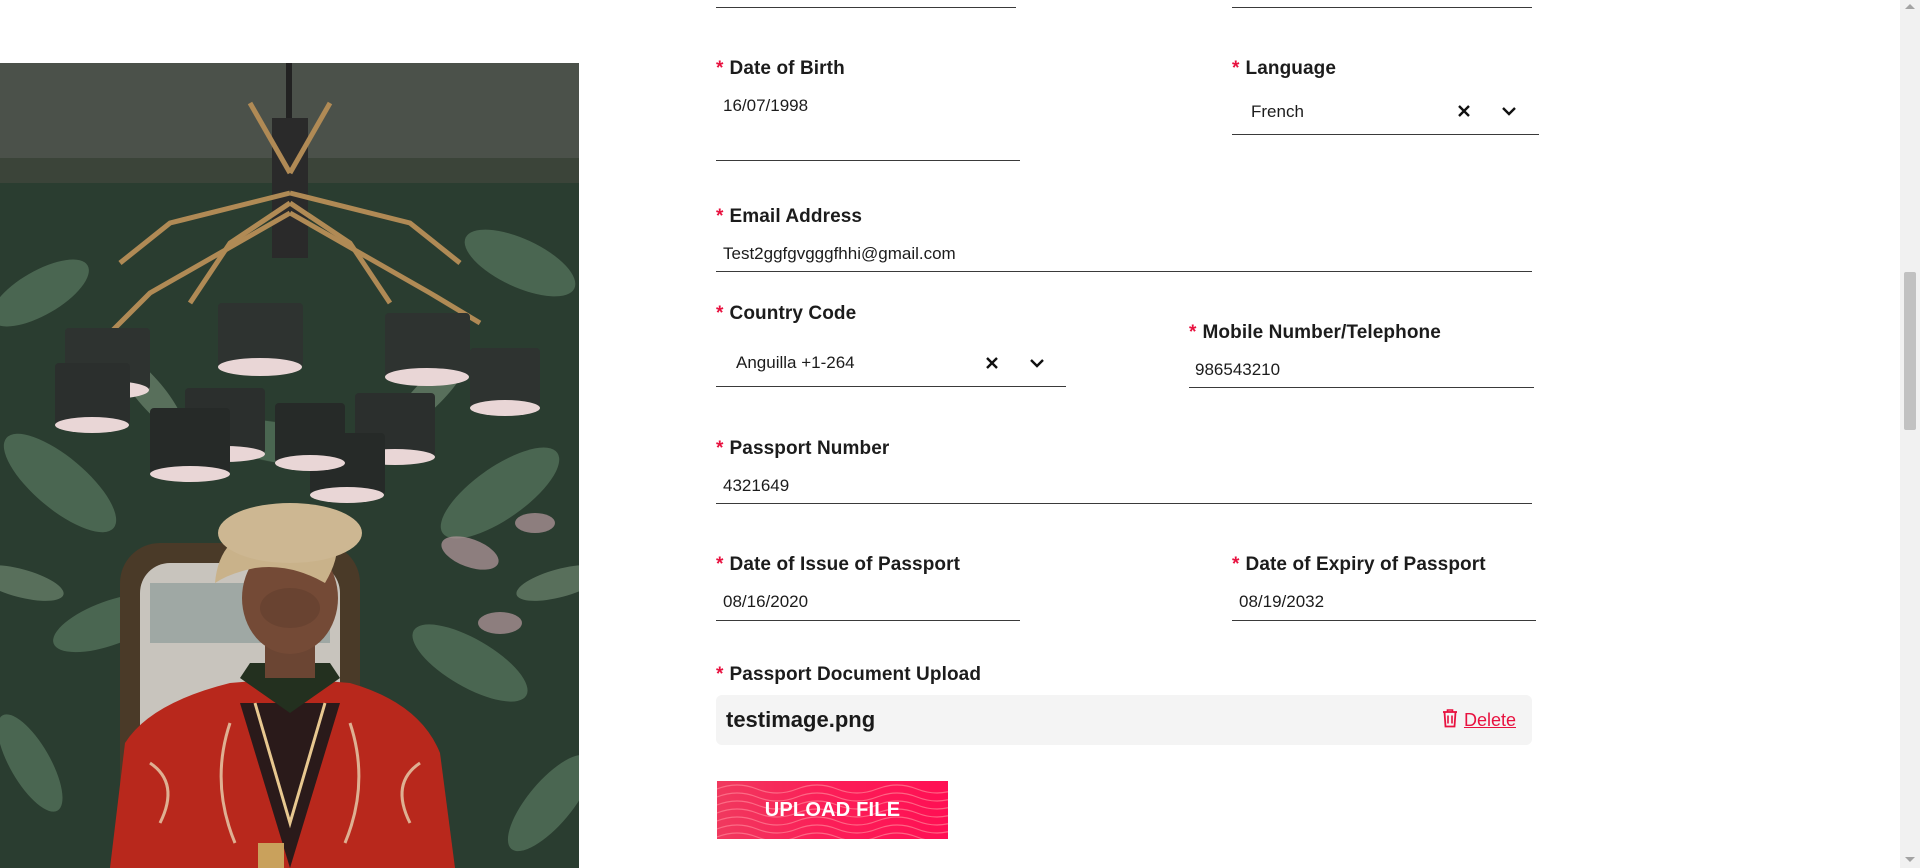  I want to click on issue-date-input: 08/16/2020, so click(765, 602).